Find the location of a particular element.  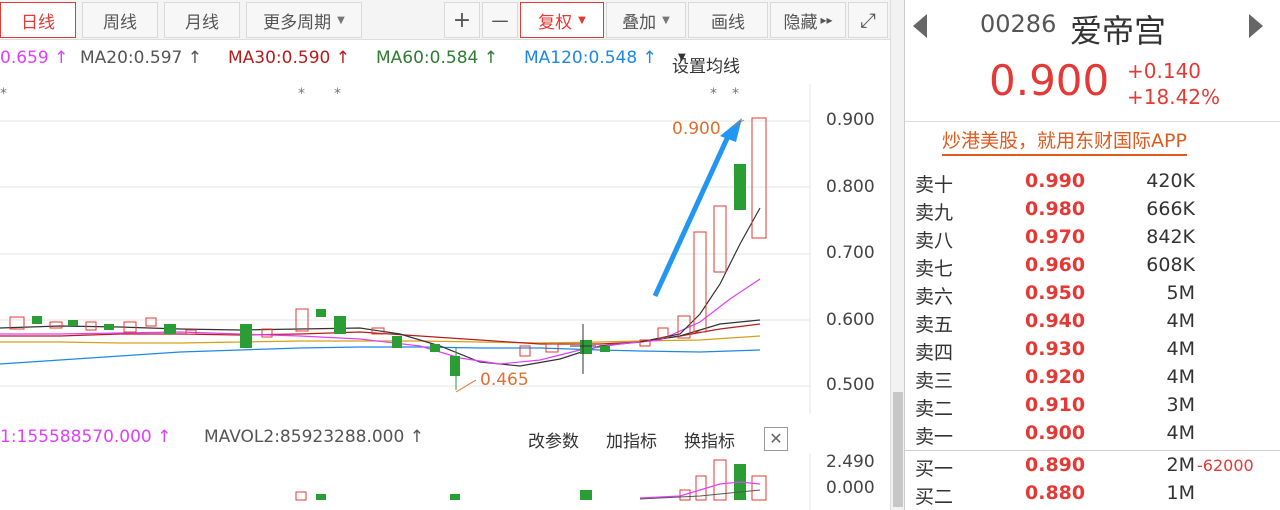

overlay-dropdown: 叠加 ▼ is located at coordinates (646, 20).